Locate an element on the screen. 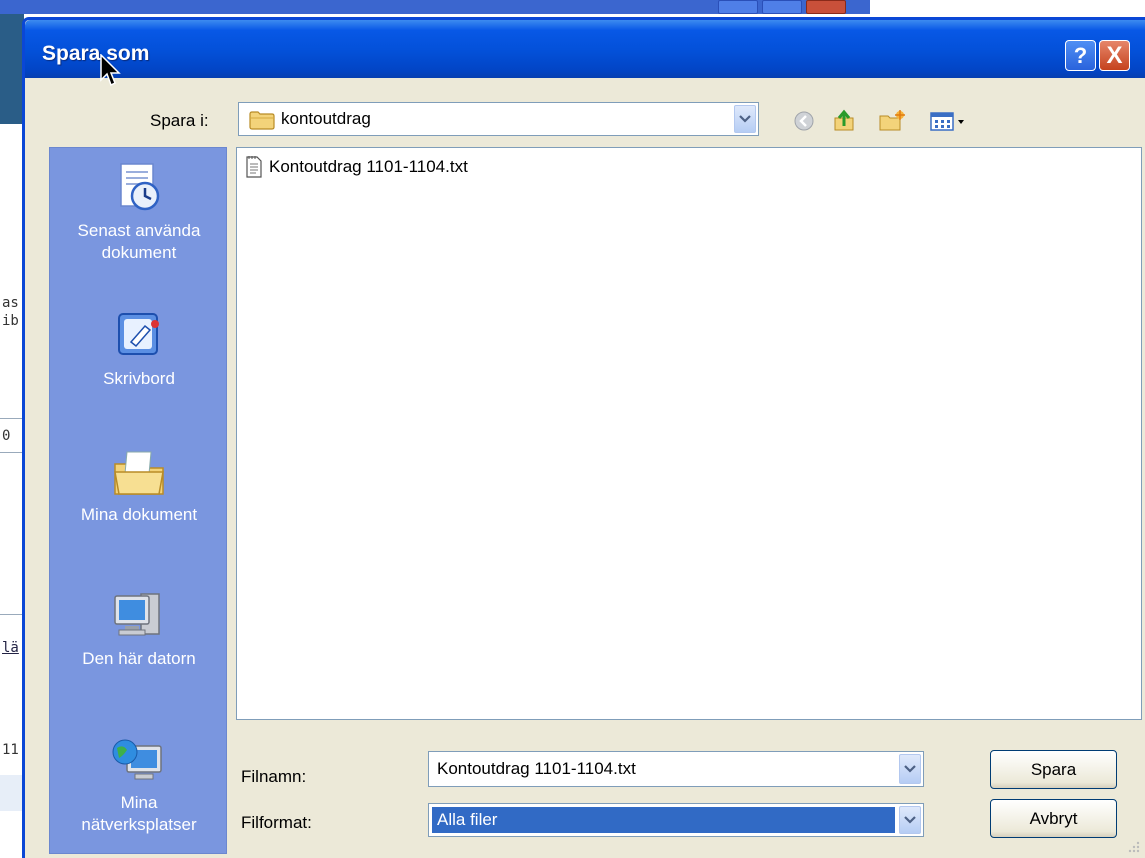 This screenshot has height=858, width=1145. background-text: 0 is located at coordinates (6, 436).